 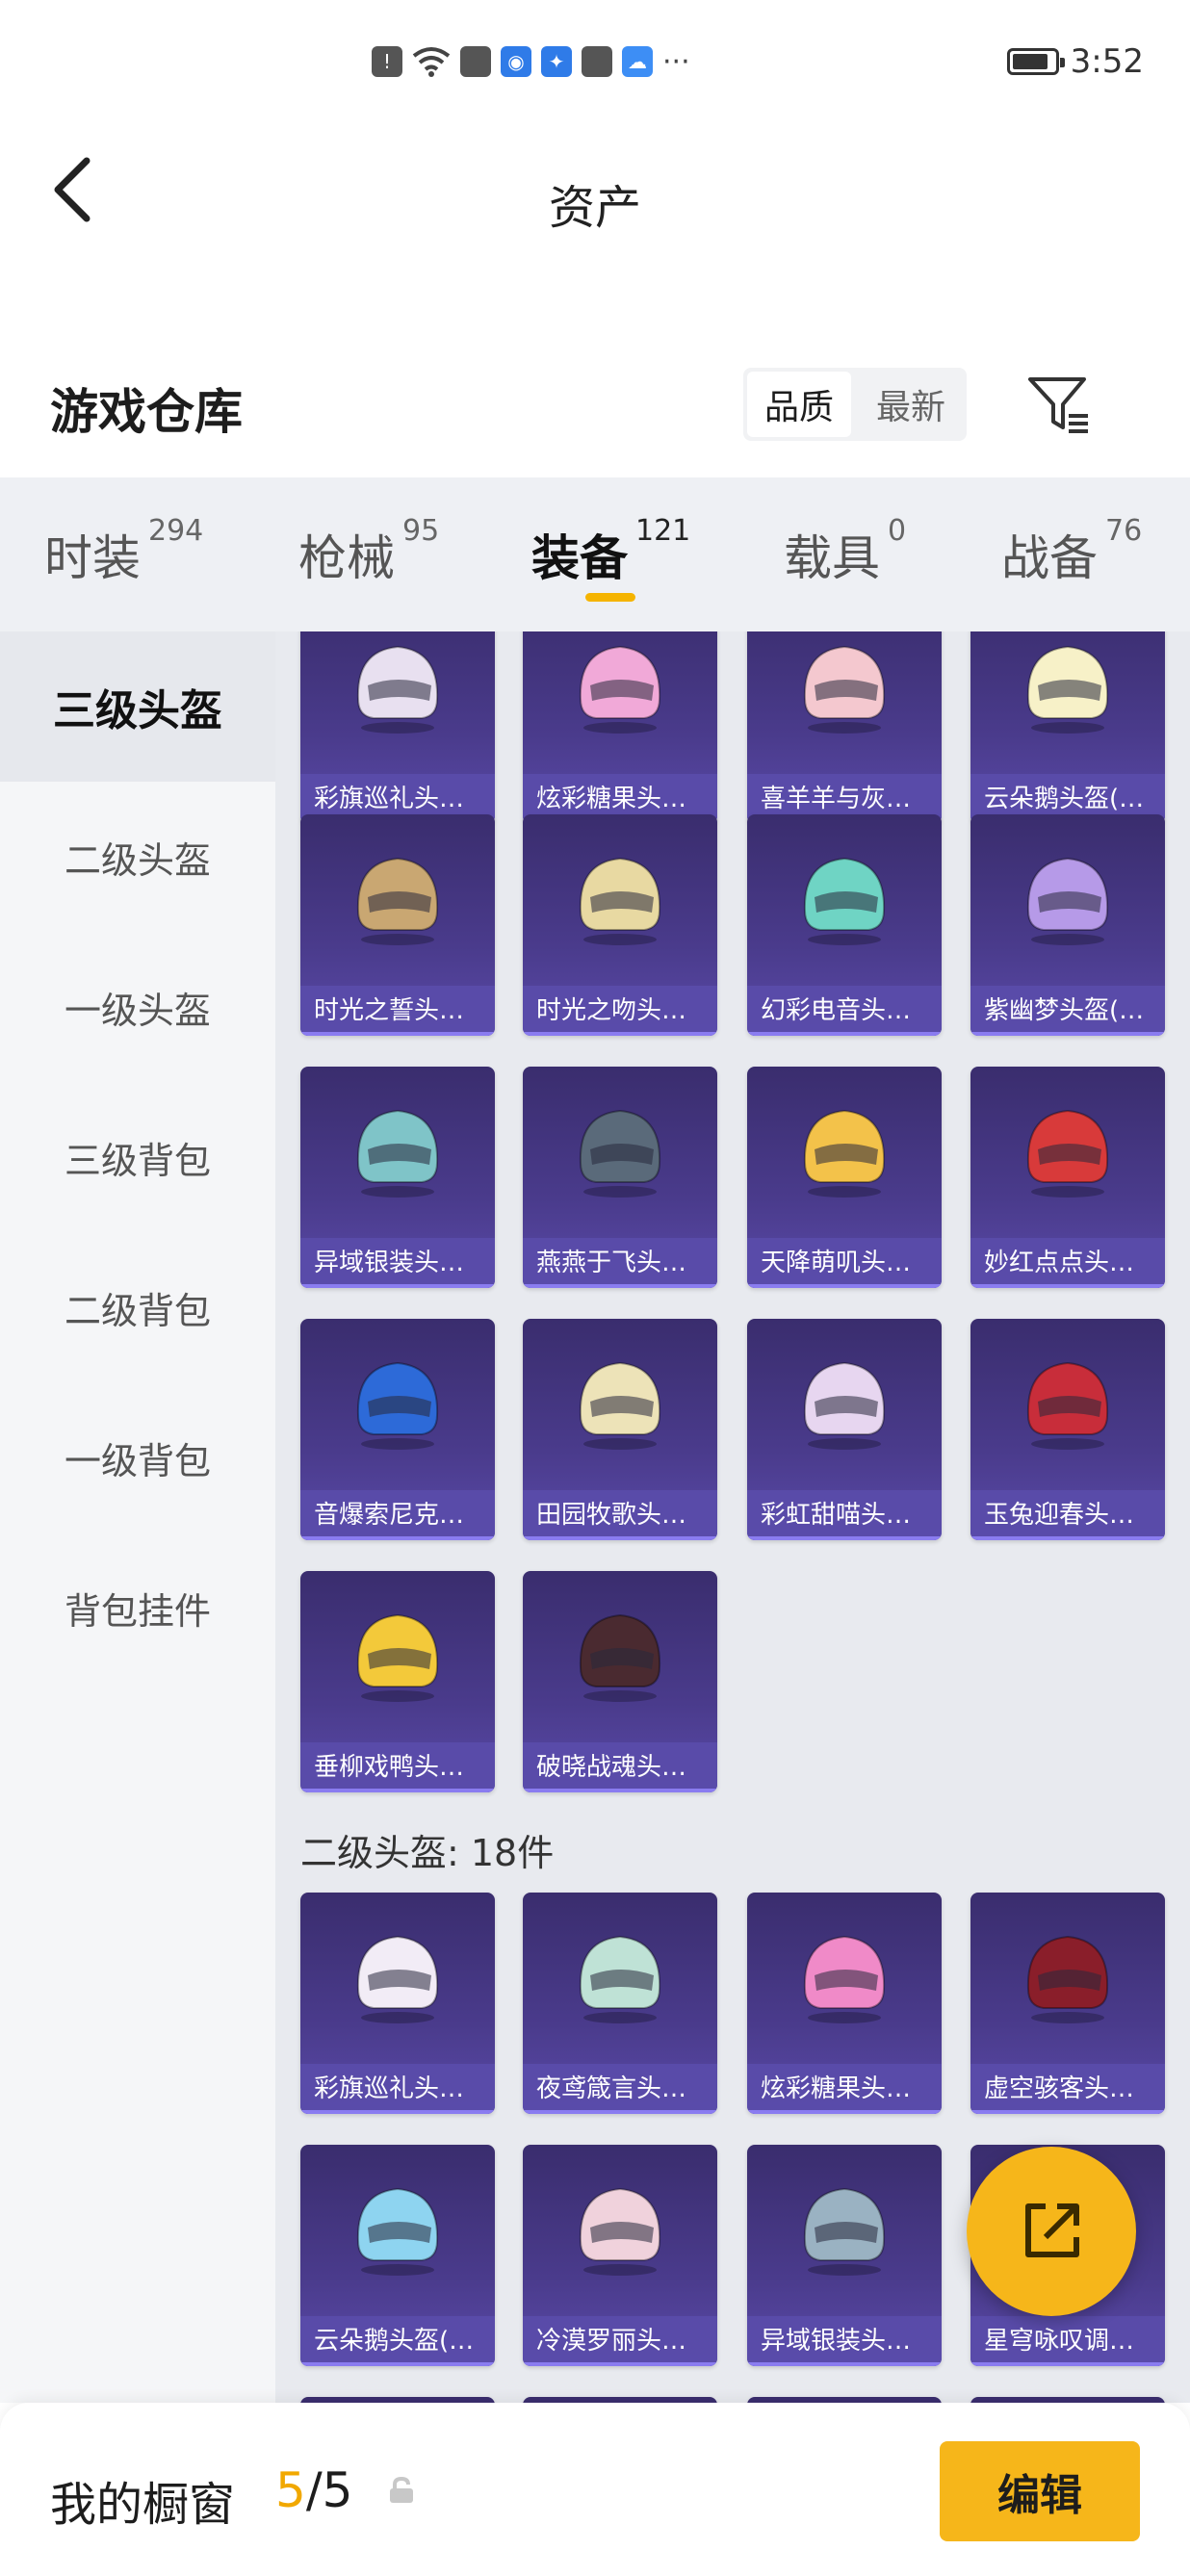 I want to click on status-bar: ! ◉ ✦ ☁ ··· 3:52, so click(x=595, y=67).